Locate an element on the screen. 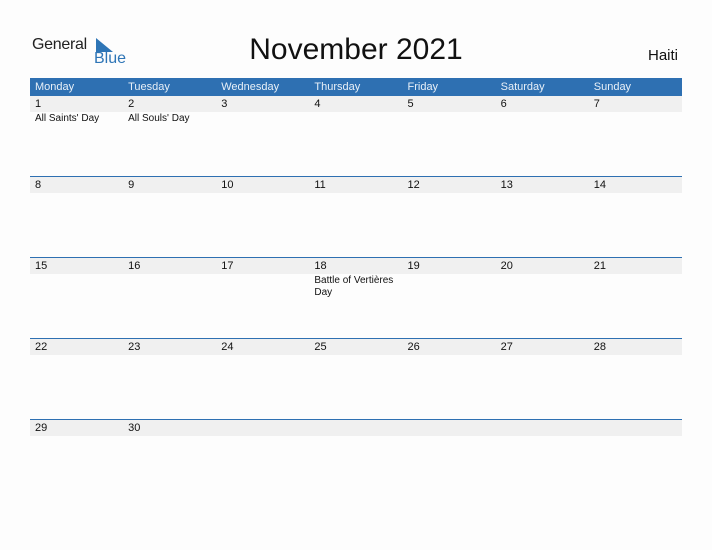 The image size is (712, 550). week-row: 15 16 17 18 Battle of Vertières Day 19 20 21 is located at coordinates (356, 298).